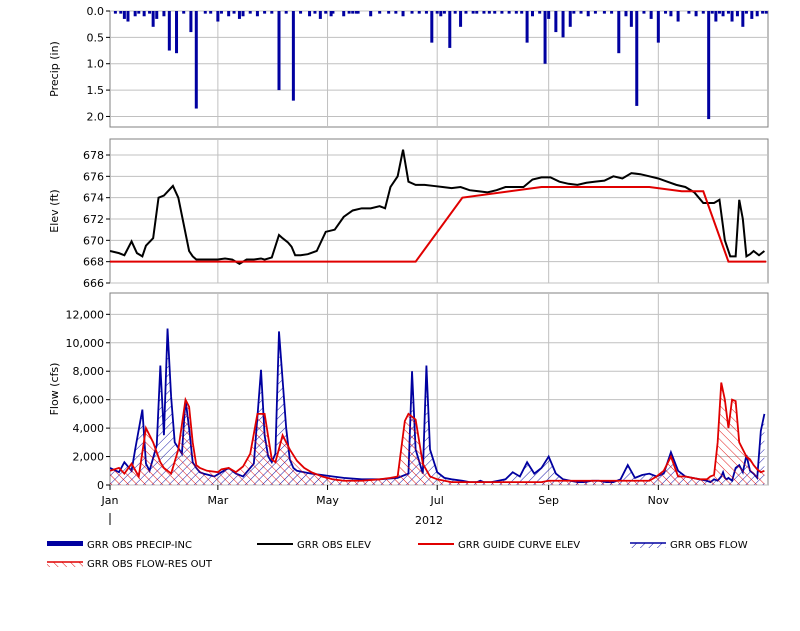  Describe the element at coordinates (709, 545) in the screenshot. I see `legend-label: GRR OBS FLOW` at that location.